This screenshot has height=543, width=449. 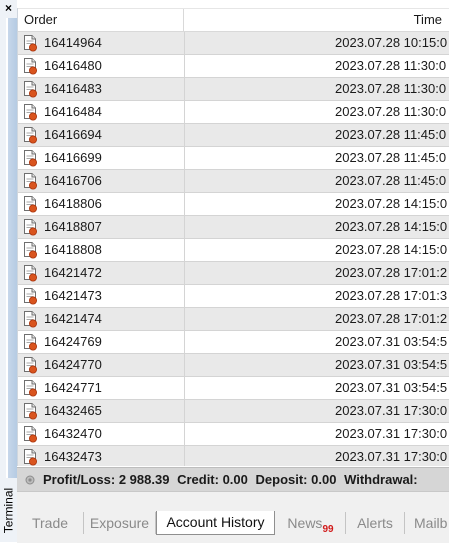 I want to click on order-time: 2023.07.28 17:01:2, so click(x=391, y=272).